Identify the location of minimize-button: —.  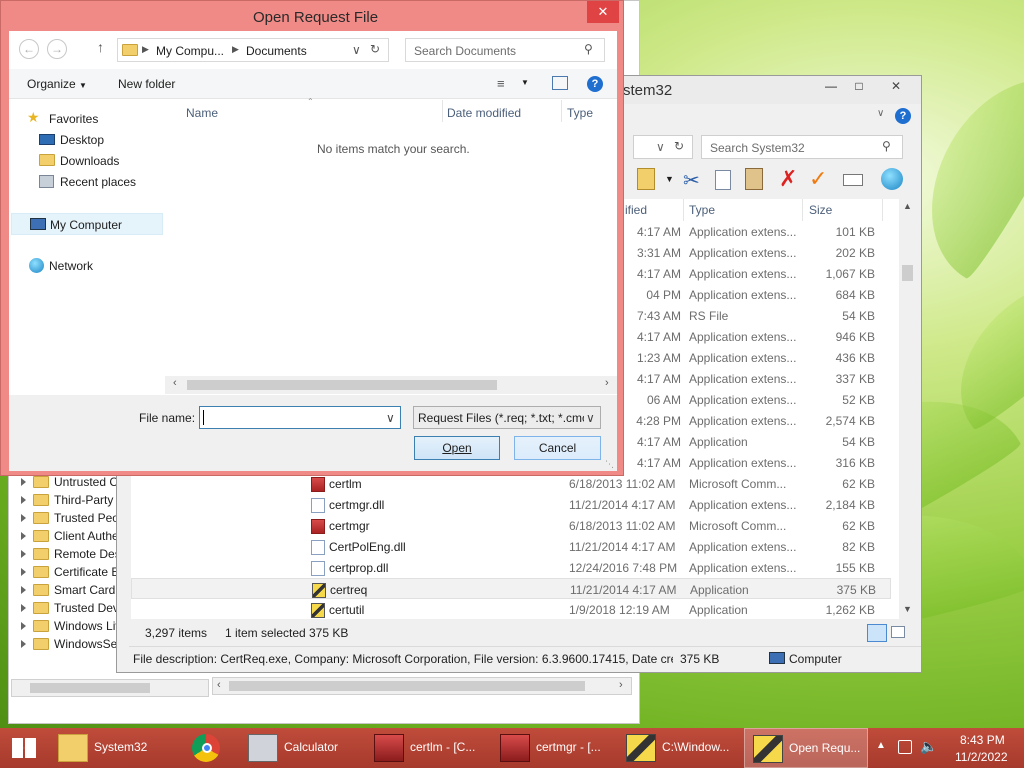
(831, 87).